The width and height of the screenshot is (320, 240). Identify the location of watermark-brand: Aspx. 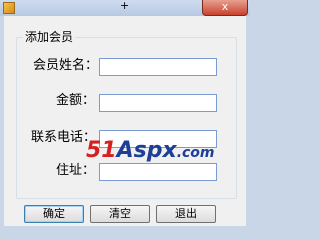
(146, 150).